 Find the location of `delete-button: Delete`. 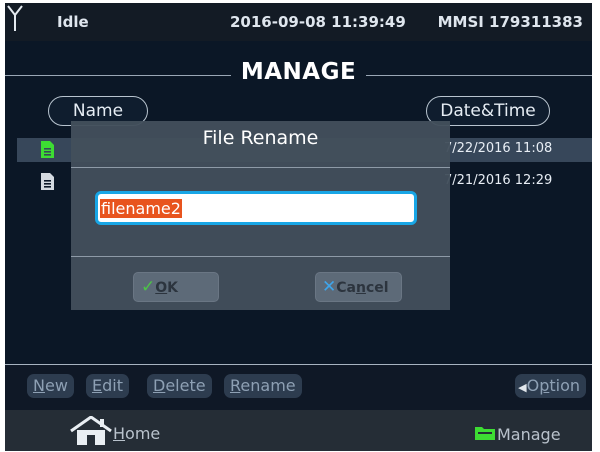

delete-button: Delete is located at coordinates (179, 386).